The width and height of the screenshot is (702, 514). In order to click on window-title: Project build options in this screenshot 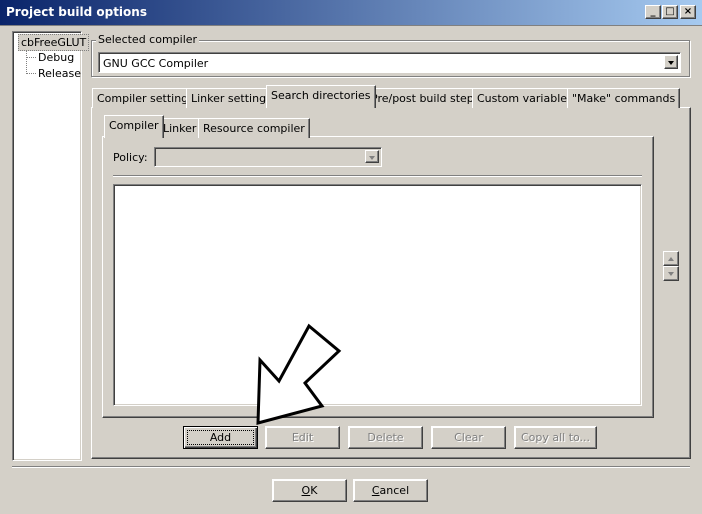, I will do `click(76, 12)`.